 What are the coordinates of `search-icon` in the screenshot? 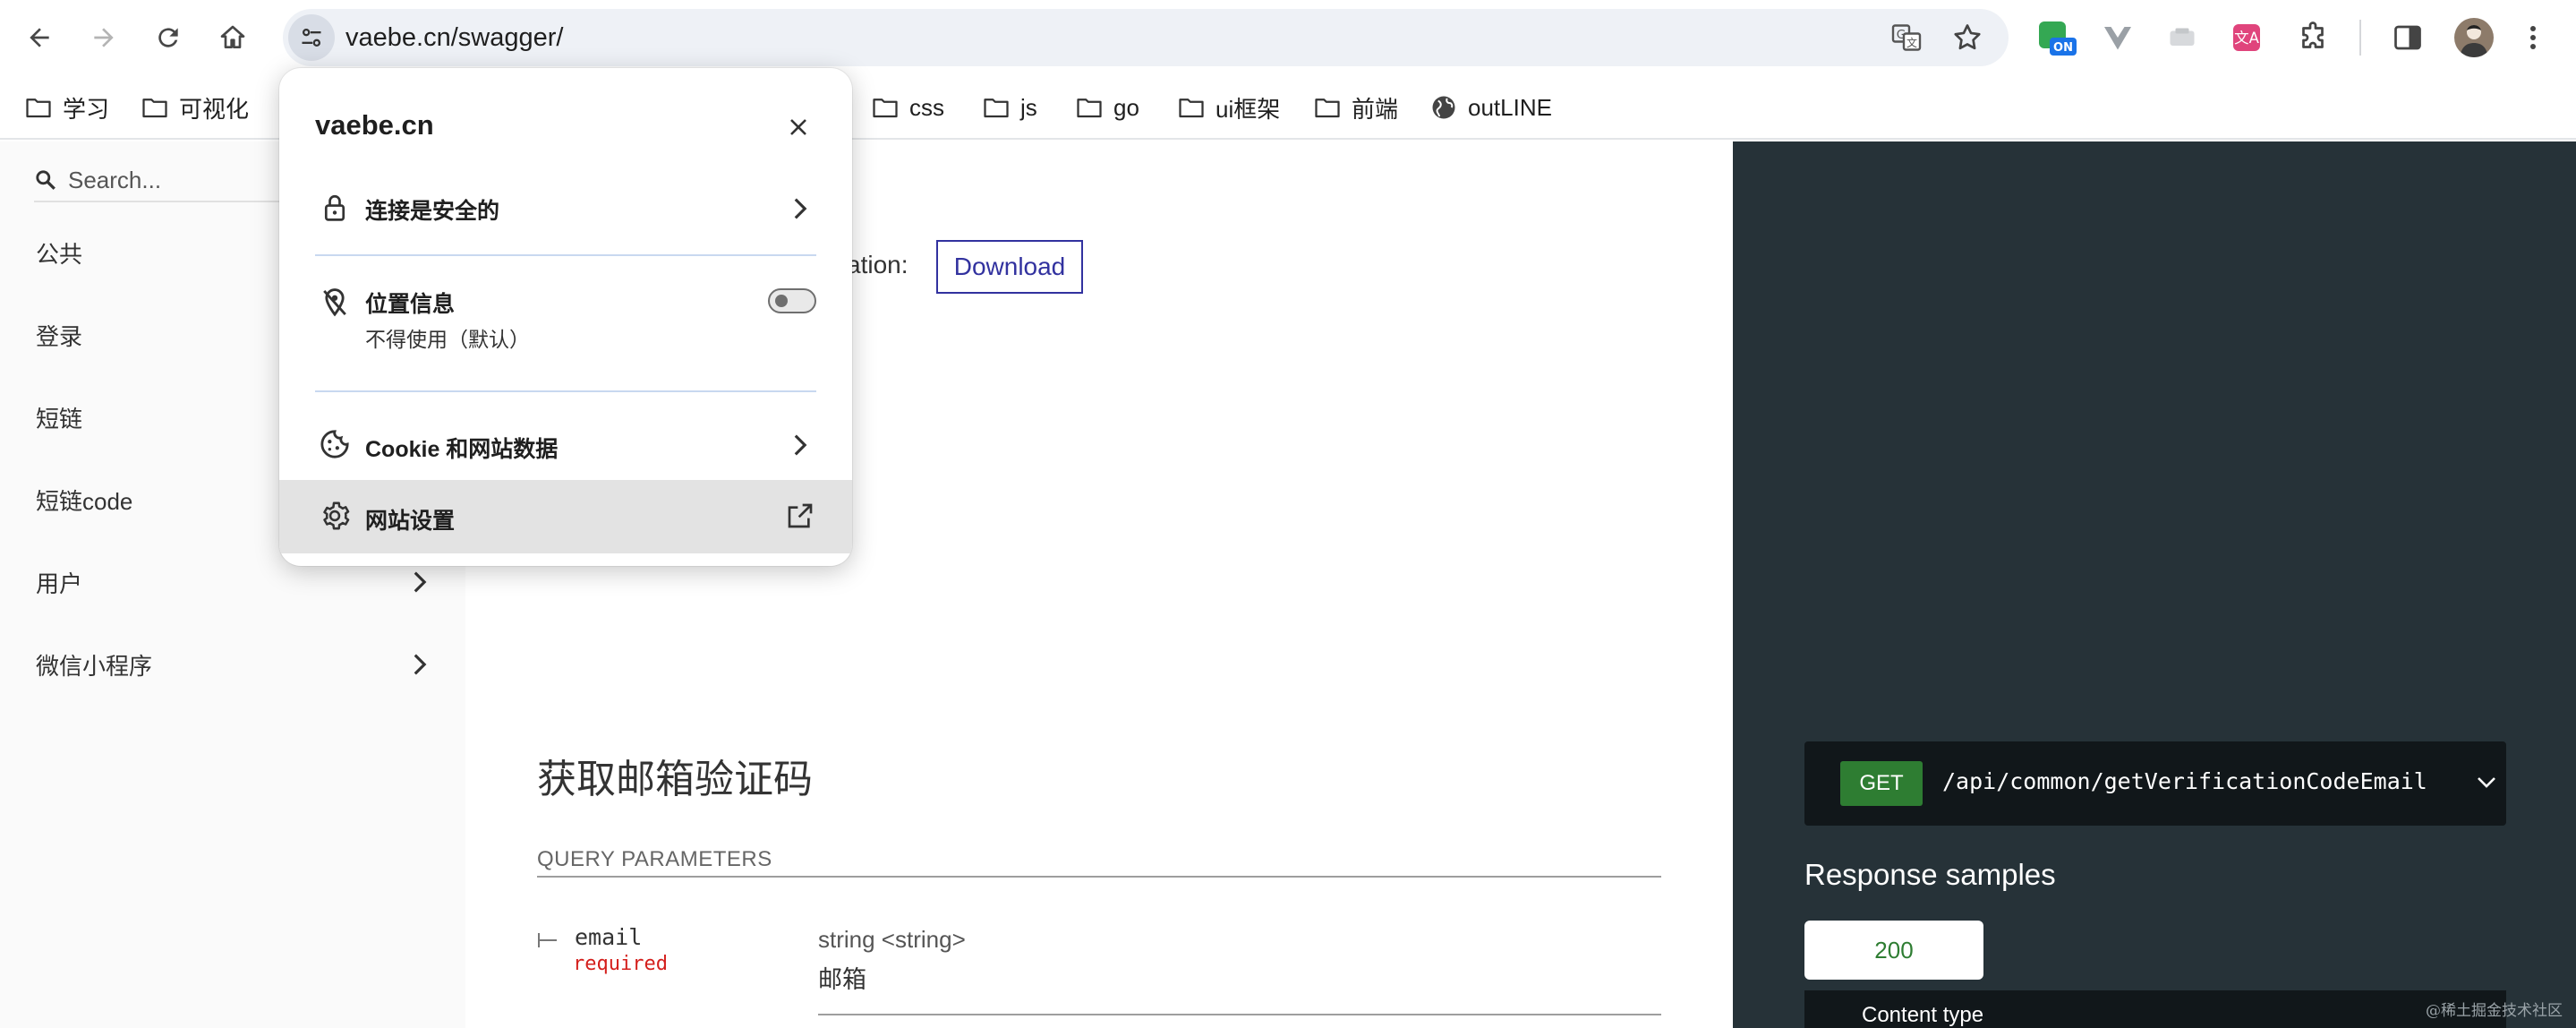 It's located at (45, 180).